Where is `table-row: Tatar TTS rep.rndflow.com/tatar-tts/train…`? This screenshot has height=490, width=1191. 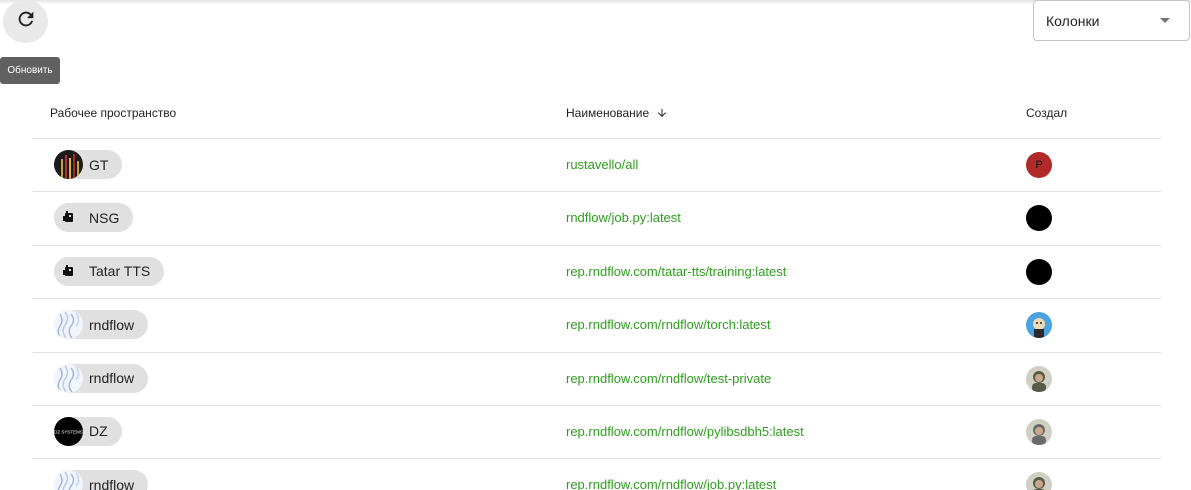
table-row: Tatar TTS rep.rndflow.com/tatar-tts/train… is located at coordinates (597, 273).